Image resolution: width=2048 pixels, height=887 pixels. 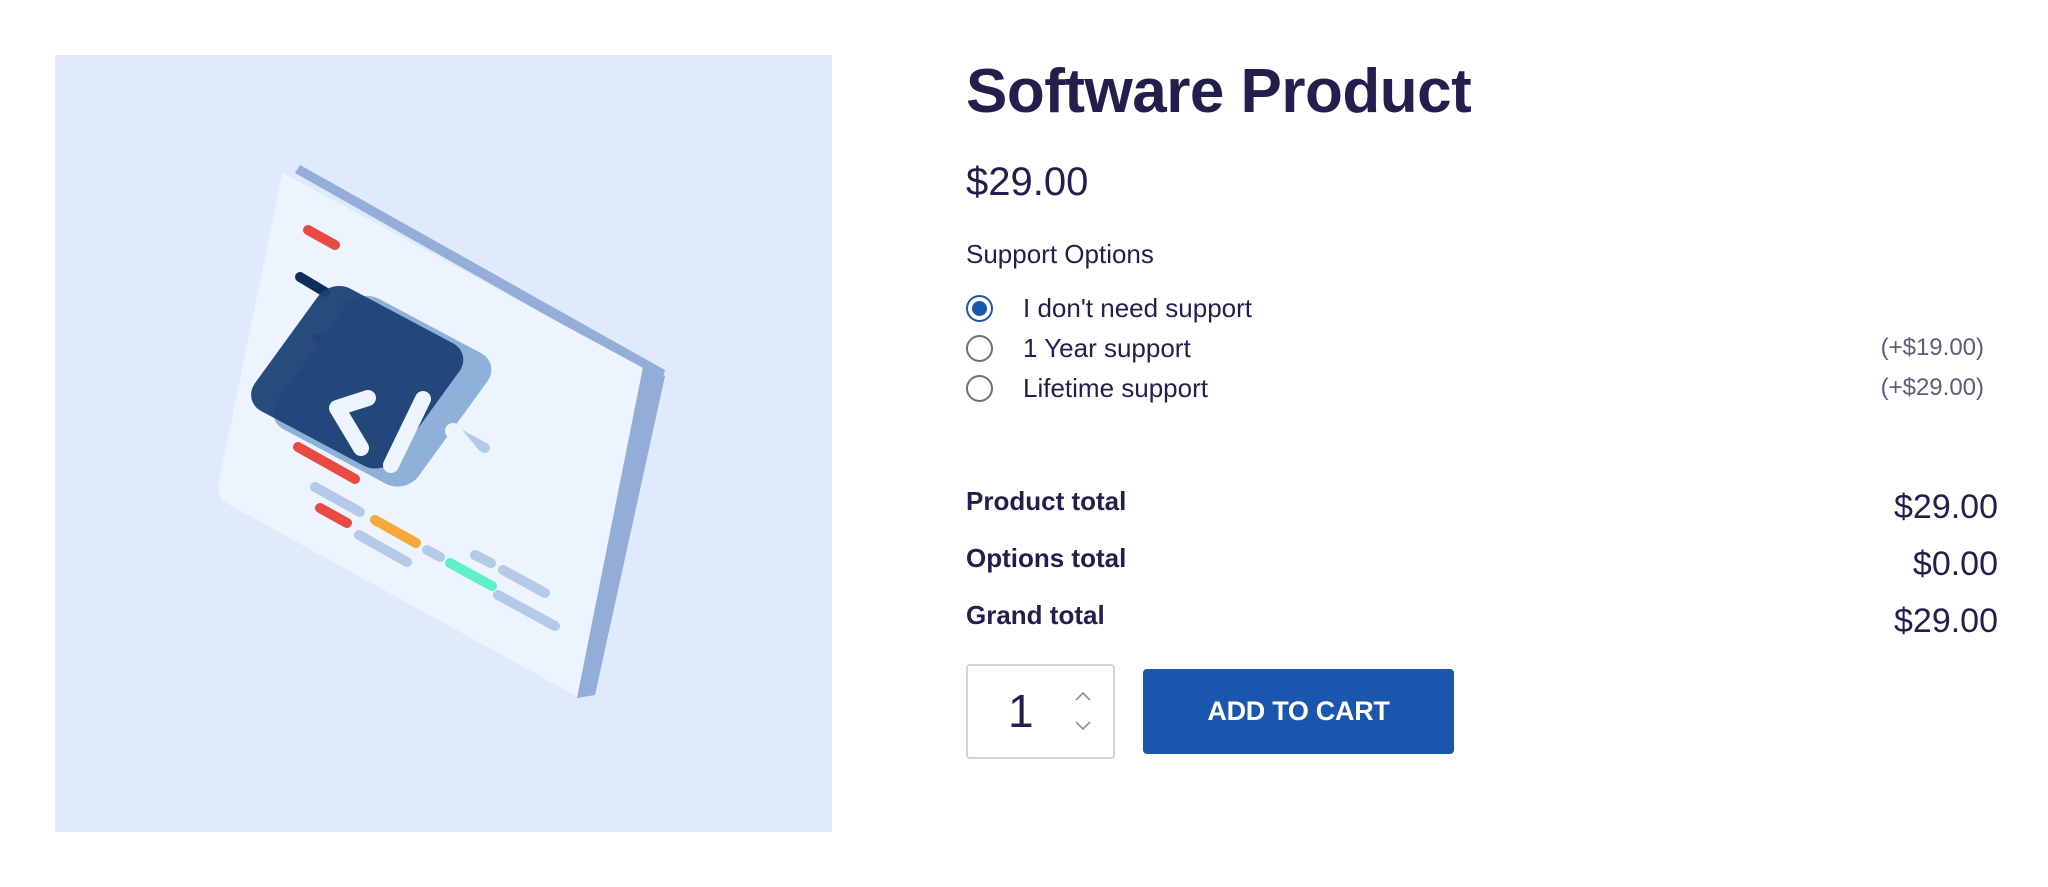 I want to click on grand-total-value: $29.00, so click(x=1946, y=621).